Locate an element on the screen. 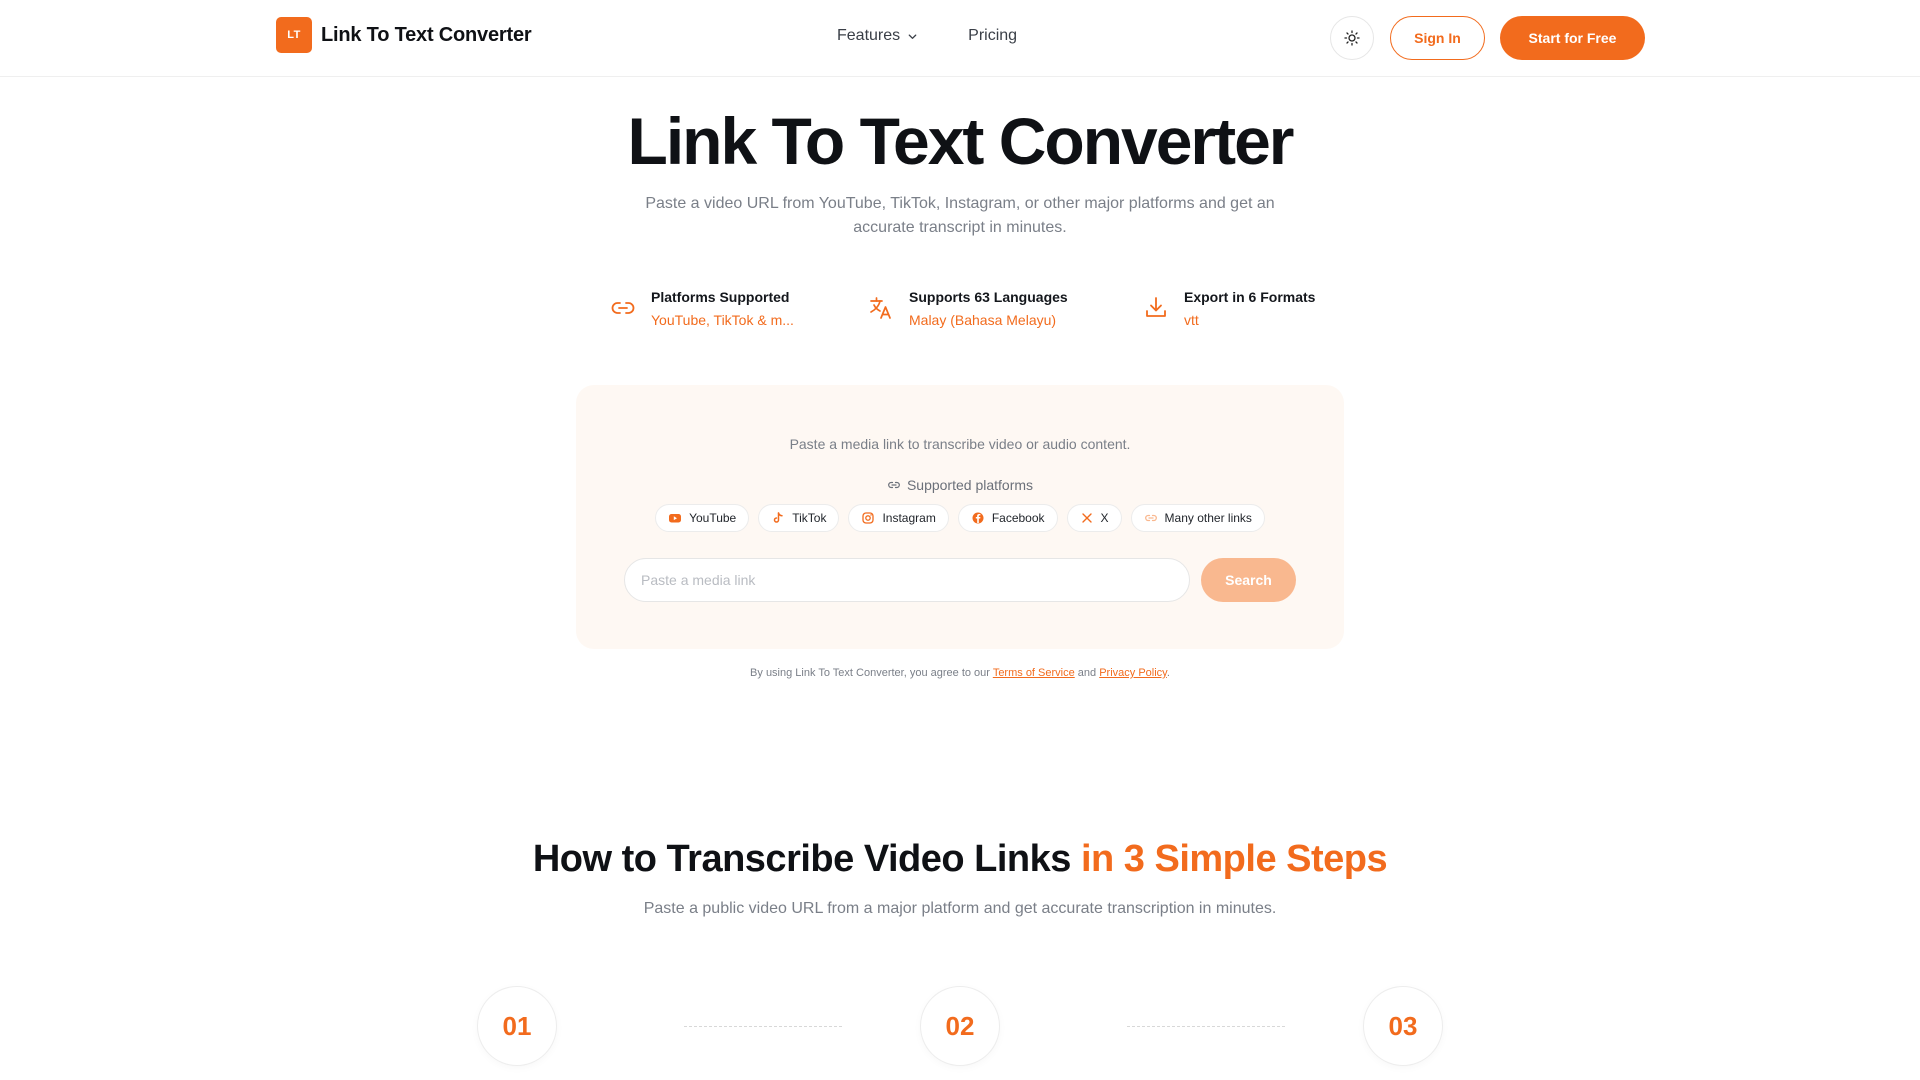 This screenshot has width=1920, height=1080. theme-toggle-button is located at coordinates (1352, 38).